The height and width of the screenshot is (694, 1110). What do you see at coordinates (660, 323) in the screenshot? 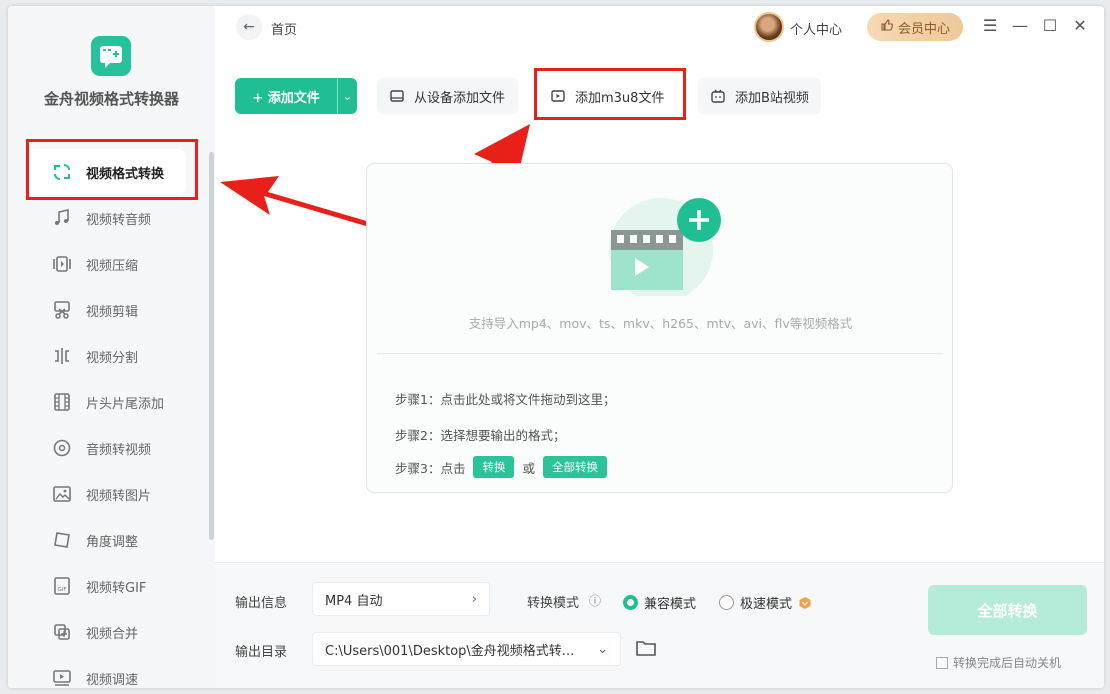
I see `supported-formats-text: 支持导入mp4、mov、ts、mkv、h265、mtv、avi、flv等视频格式` at bounding box center [660, 323].